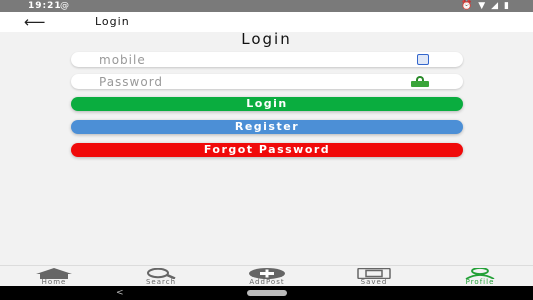  Describe the element at coordinates (469, 6) in the screenshot. I see `alarm-icon: ⏰` at that location.